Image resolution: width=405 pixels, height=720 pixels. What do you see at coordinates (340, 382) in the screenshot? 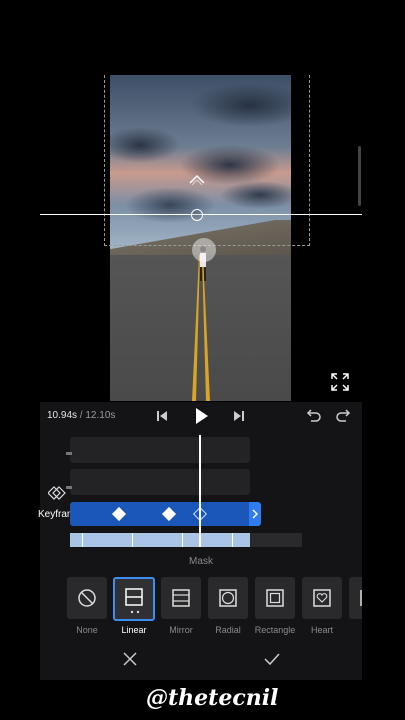
I see `fullscreen-icon` at bounding box center [340, 382].